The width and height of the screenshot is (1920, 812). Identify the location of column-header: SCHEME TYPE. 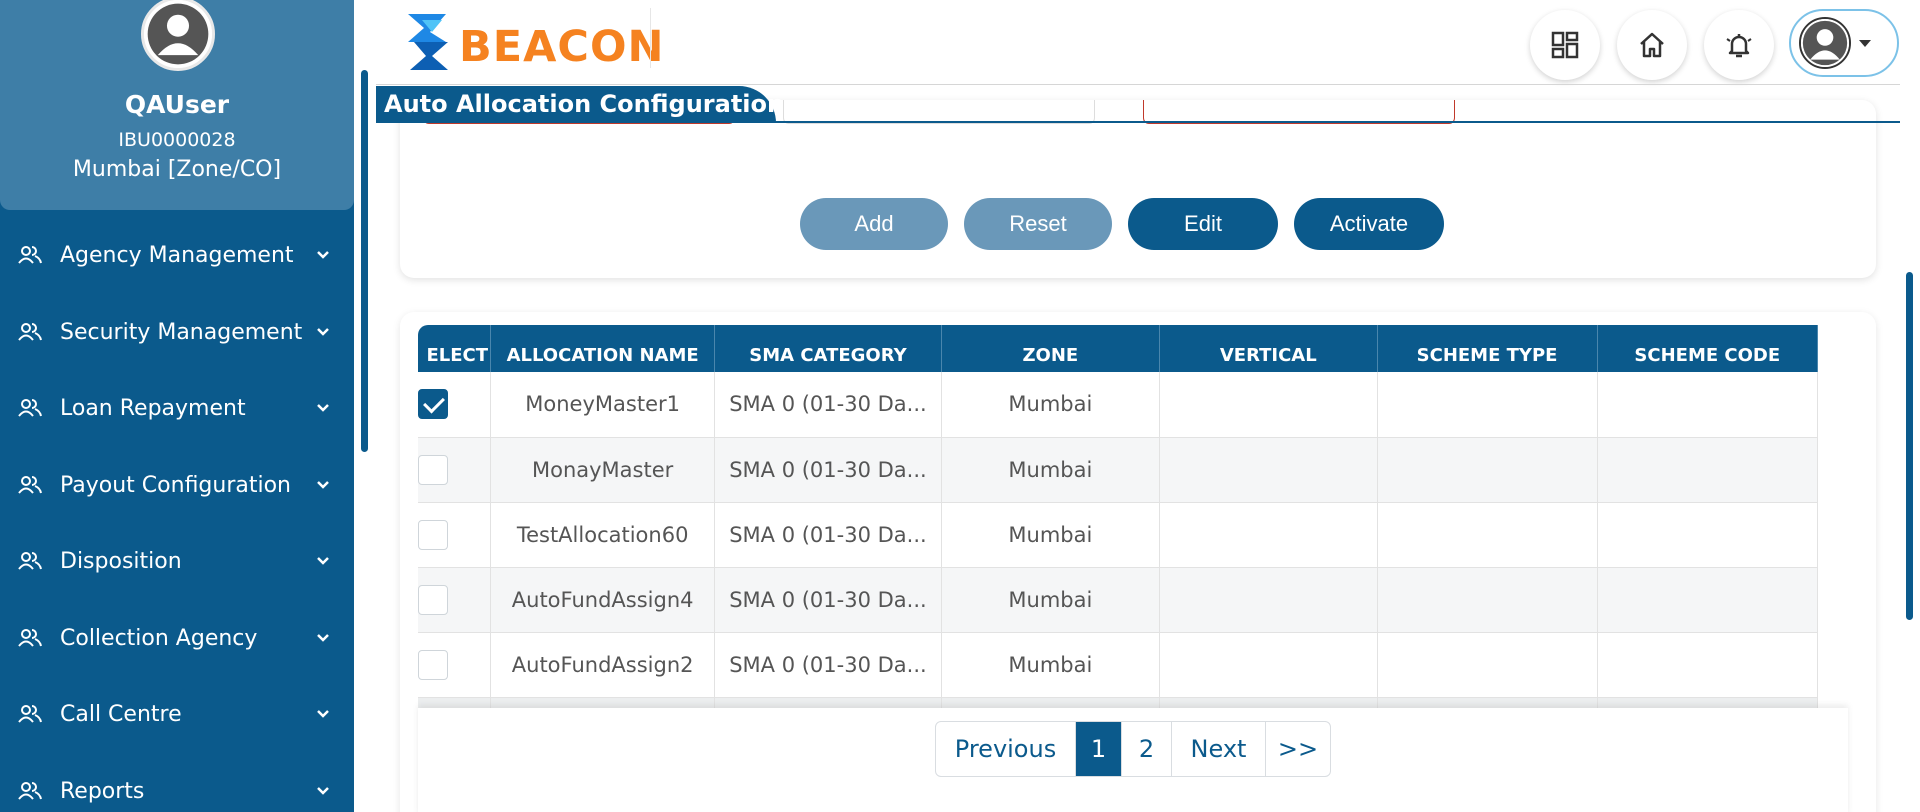
(1487, 348).